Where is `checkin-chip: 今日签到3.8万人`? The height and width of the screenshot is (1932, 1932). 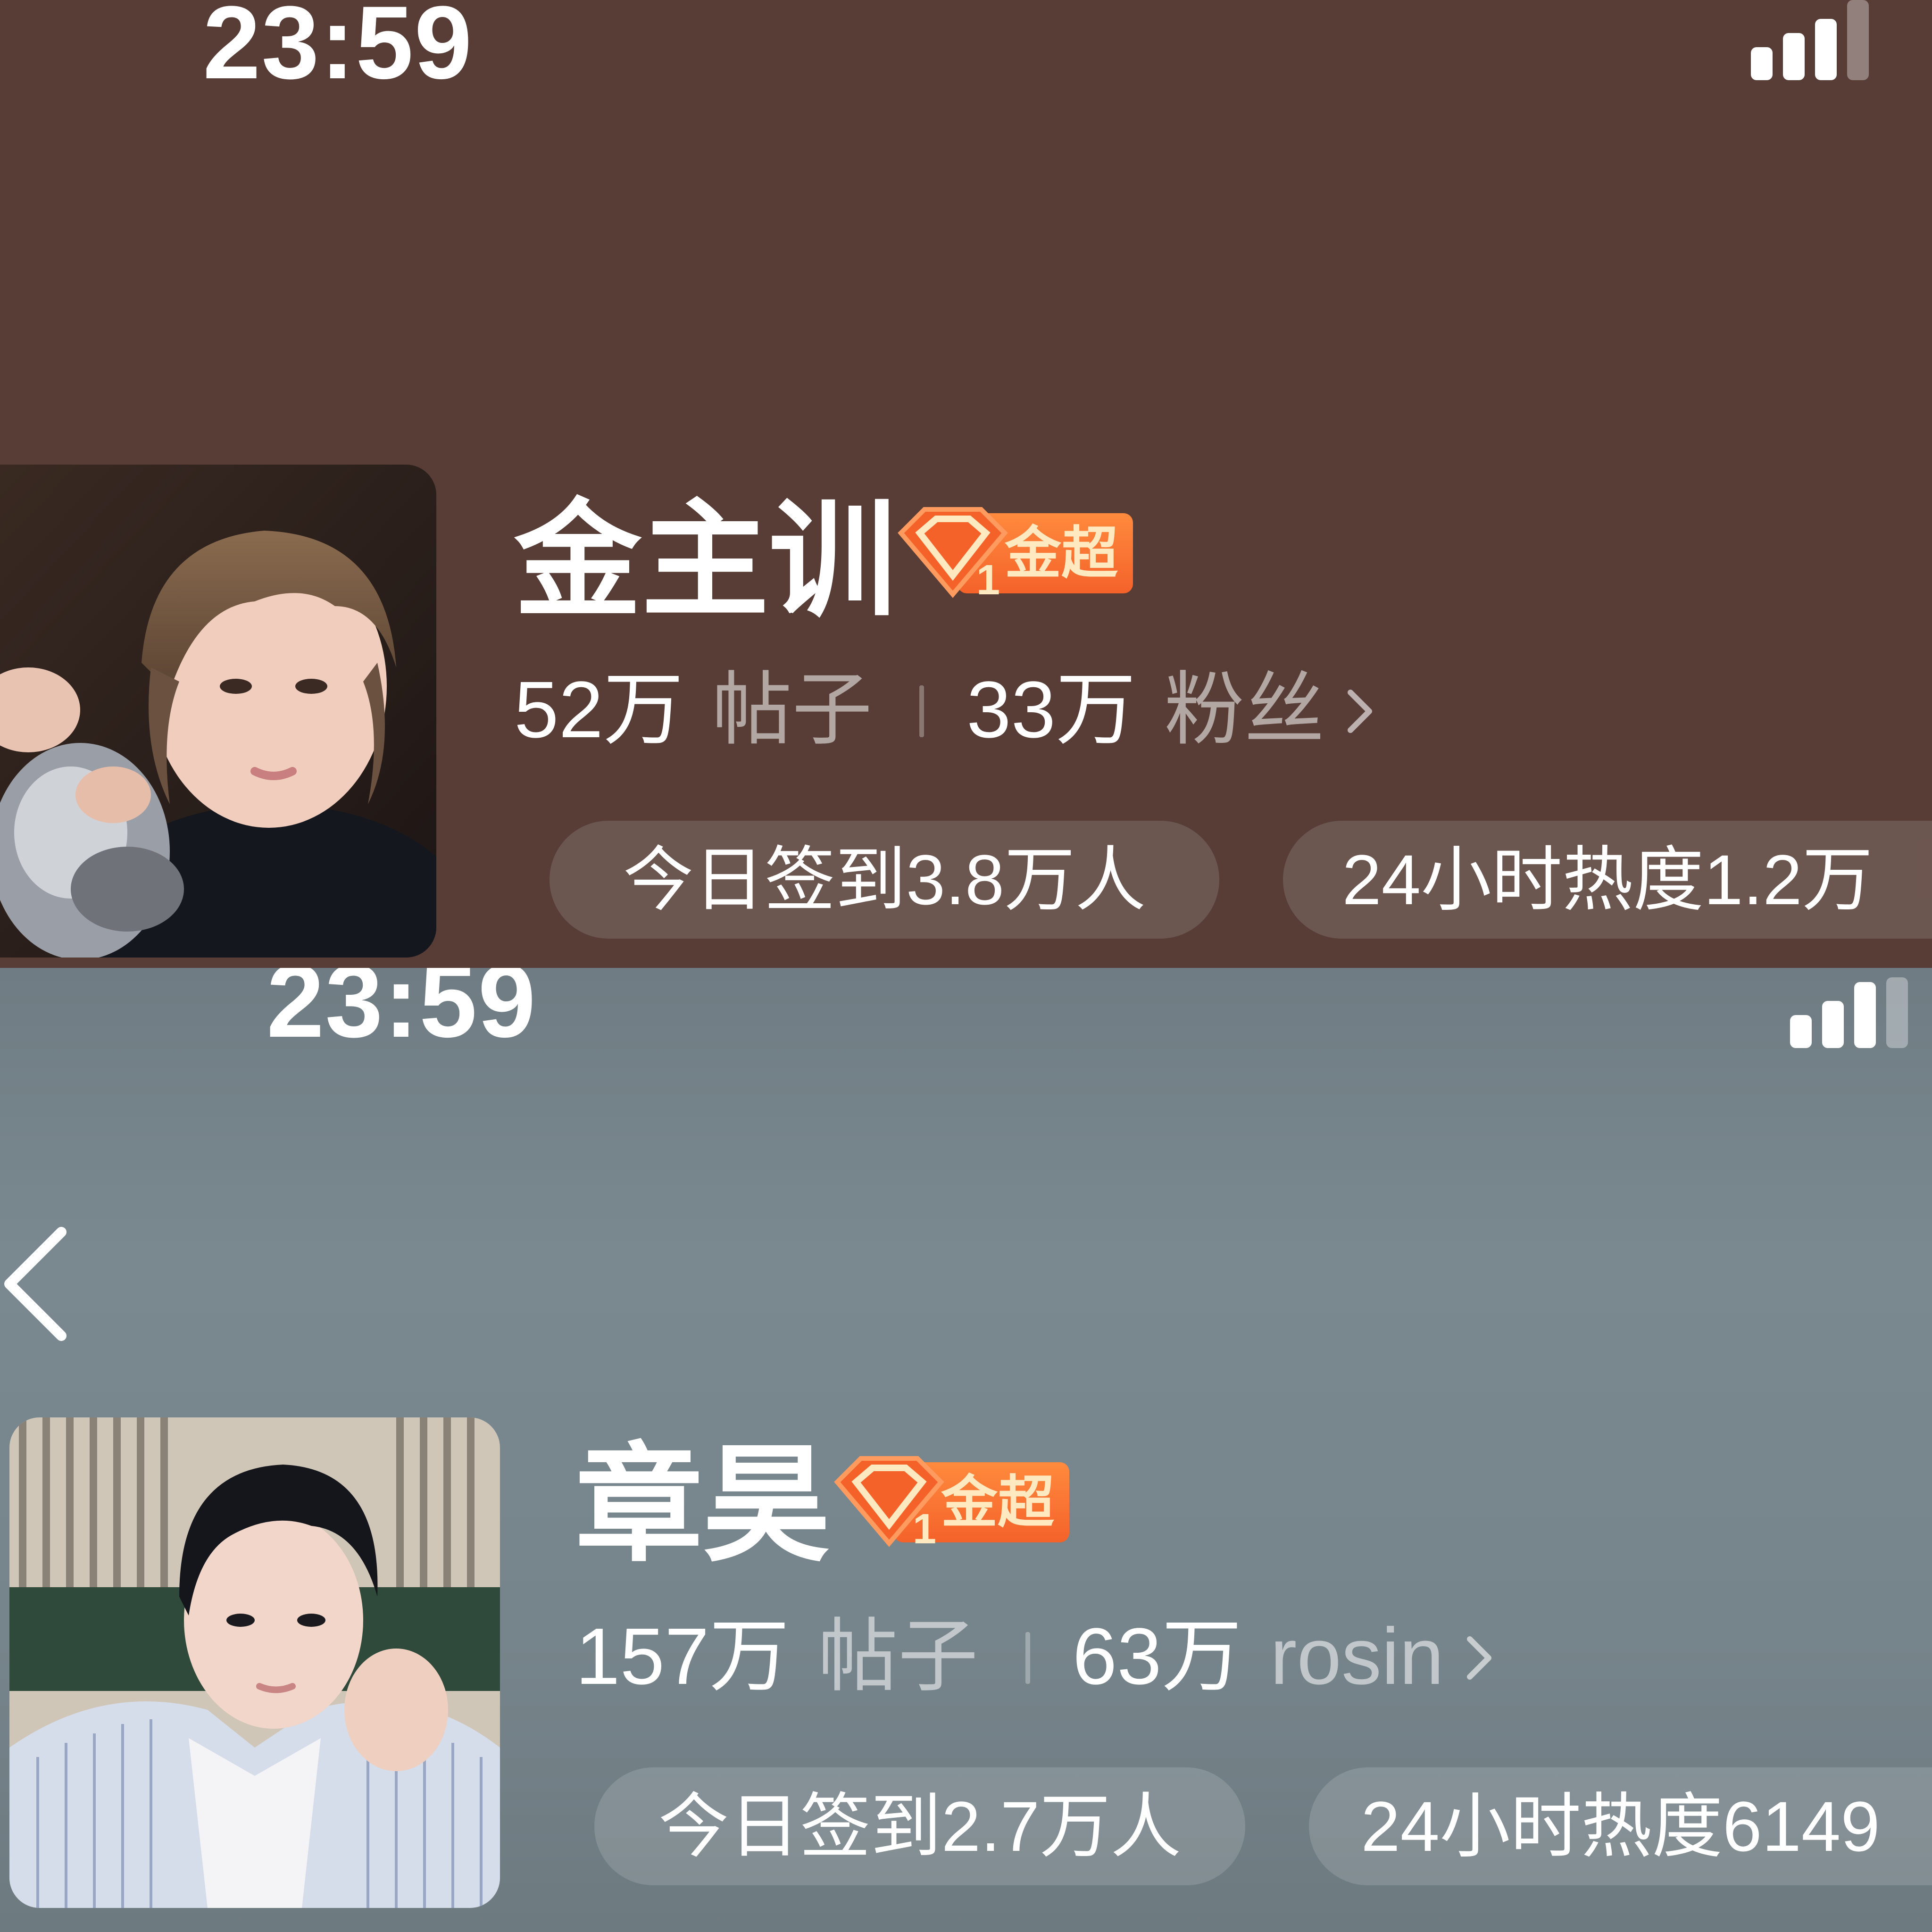 checkin-chip: 今日签到3.8万人 is located at coordinates (884, 880).